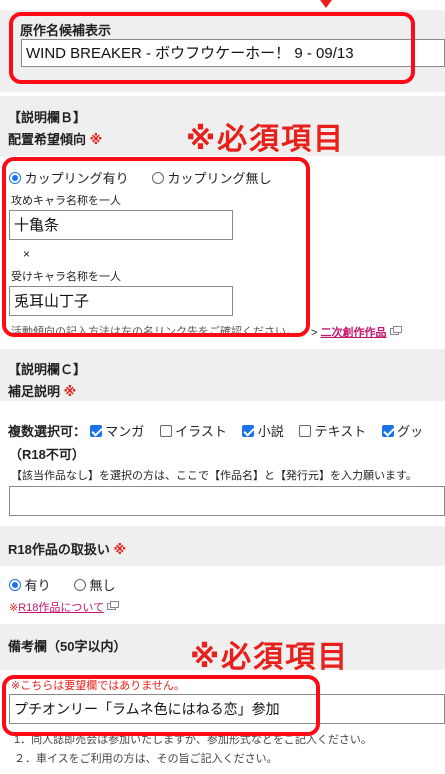  I want to click on derivative-works-link: 二次創作作品, so click(354, 333).